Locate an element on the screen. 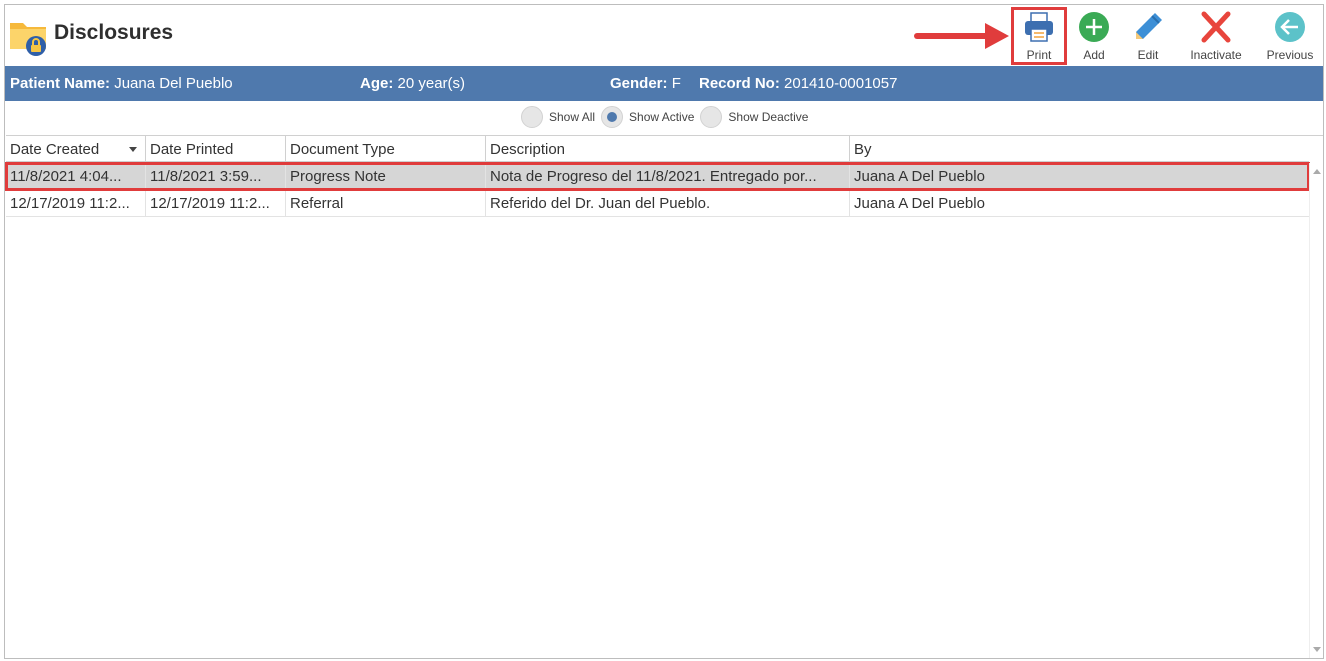  patient-age: Age: 20 year(s) is located at coordinates (412, 83).